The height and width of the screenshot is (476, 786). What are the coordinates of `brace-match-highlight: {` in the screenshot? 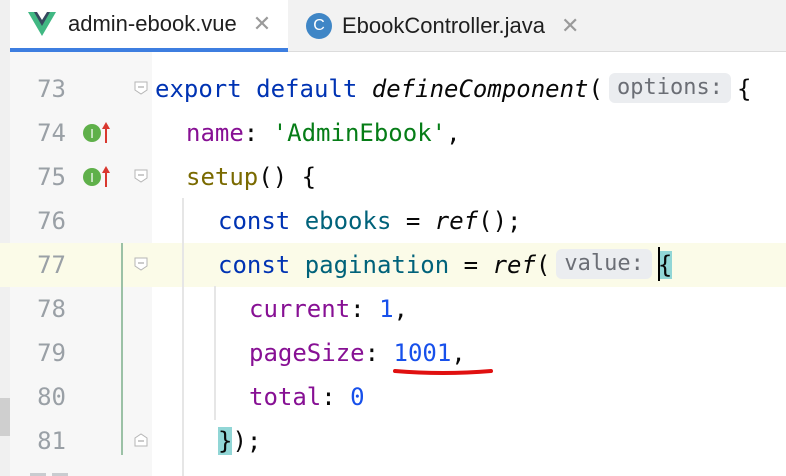 It's located at (665, 265).